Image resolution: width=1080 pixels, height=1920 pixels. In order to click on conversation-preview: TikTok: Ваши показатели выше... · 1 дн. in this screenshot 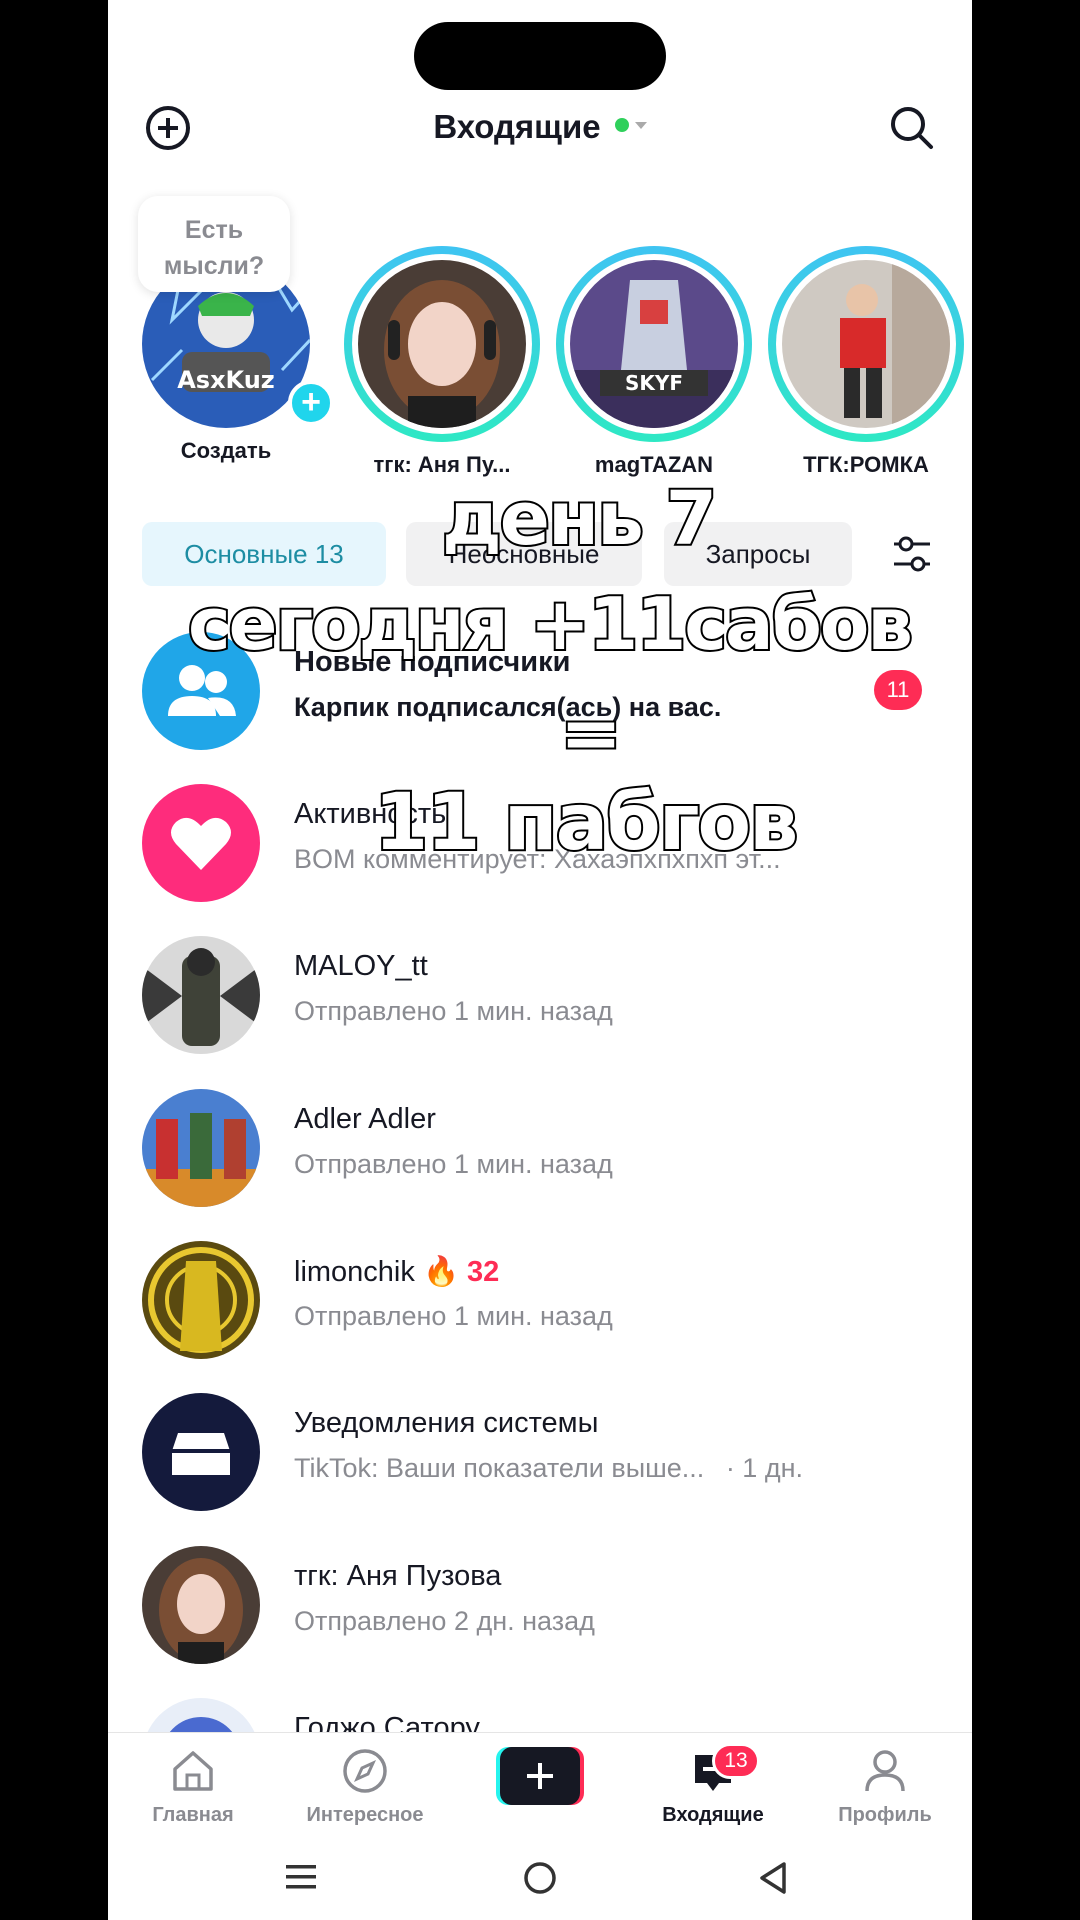, I will do `click(548, 1468)`.